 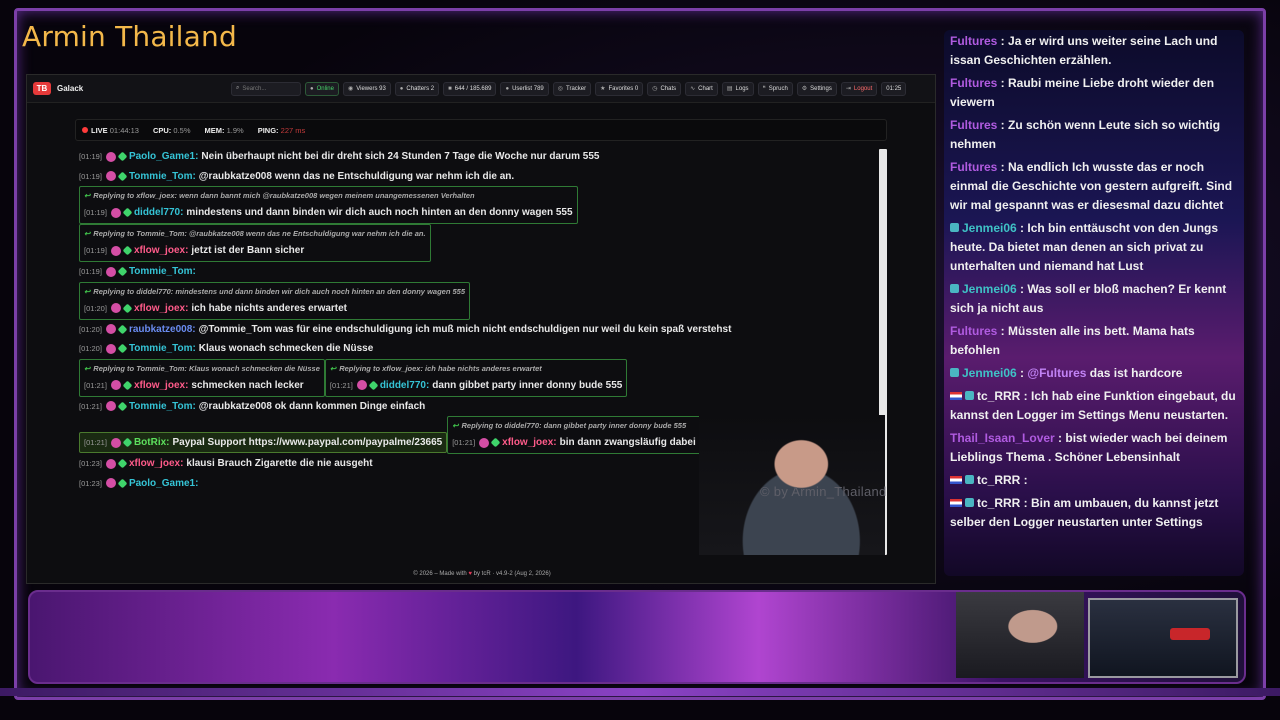 What do you see at coordinates (1094, 480) in the screenshot?
I see `side-chat-message: tc_RRR :` at bounding box center [1094, 480].